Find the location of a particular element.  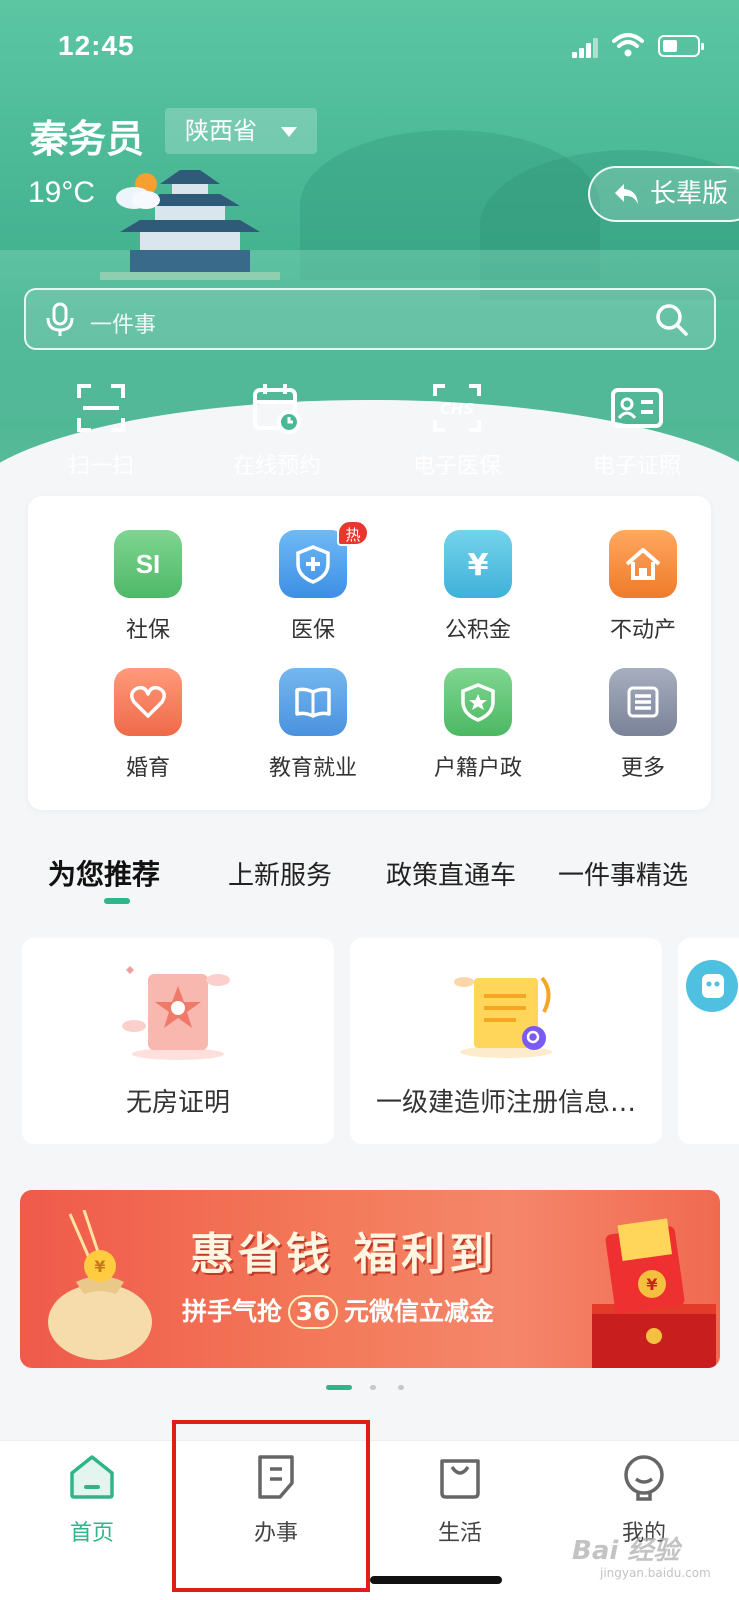

service-label: 公积金 is located at coordinates (477, 630).